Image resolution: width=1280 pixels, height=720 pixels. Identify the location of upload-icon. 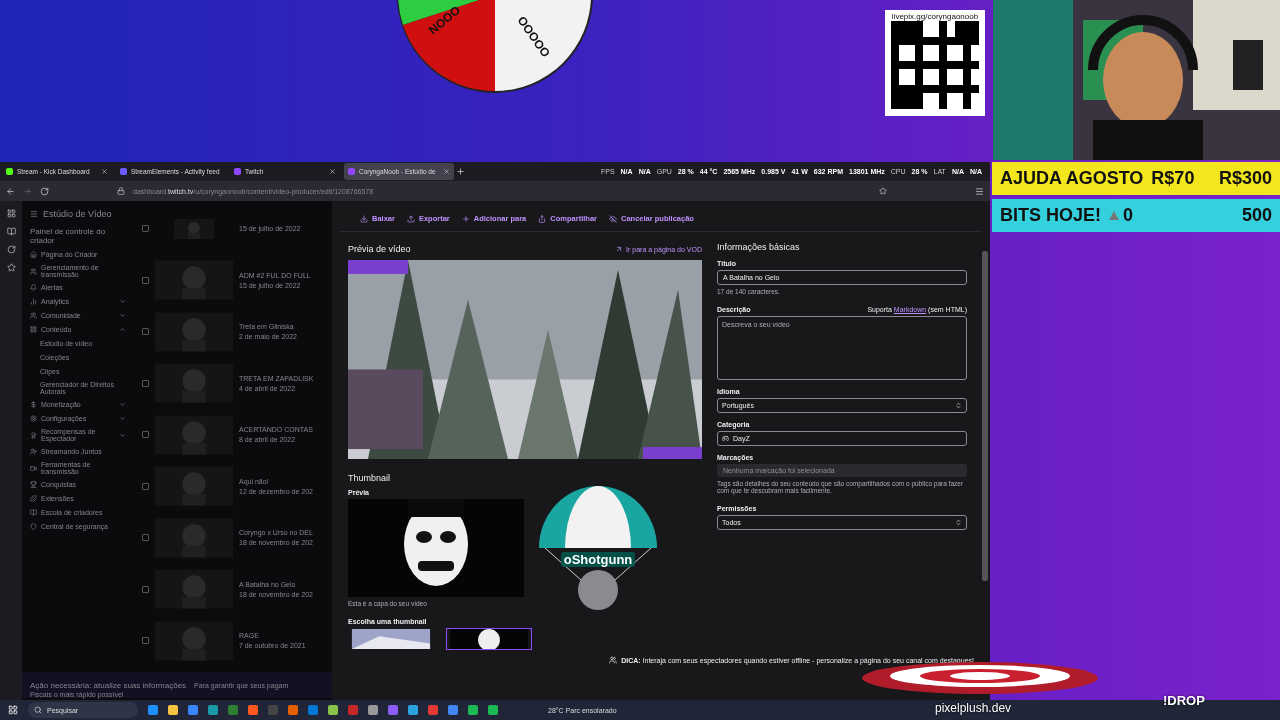
(410, 218).